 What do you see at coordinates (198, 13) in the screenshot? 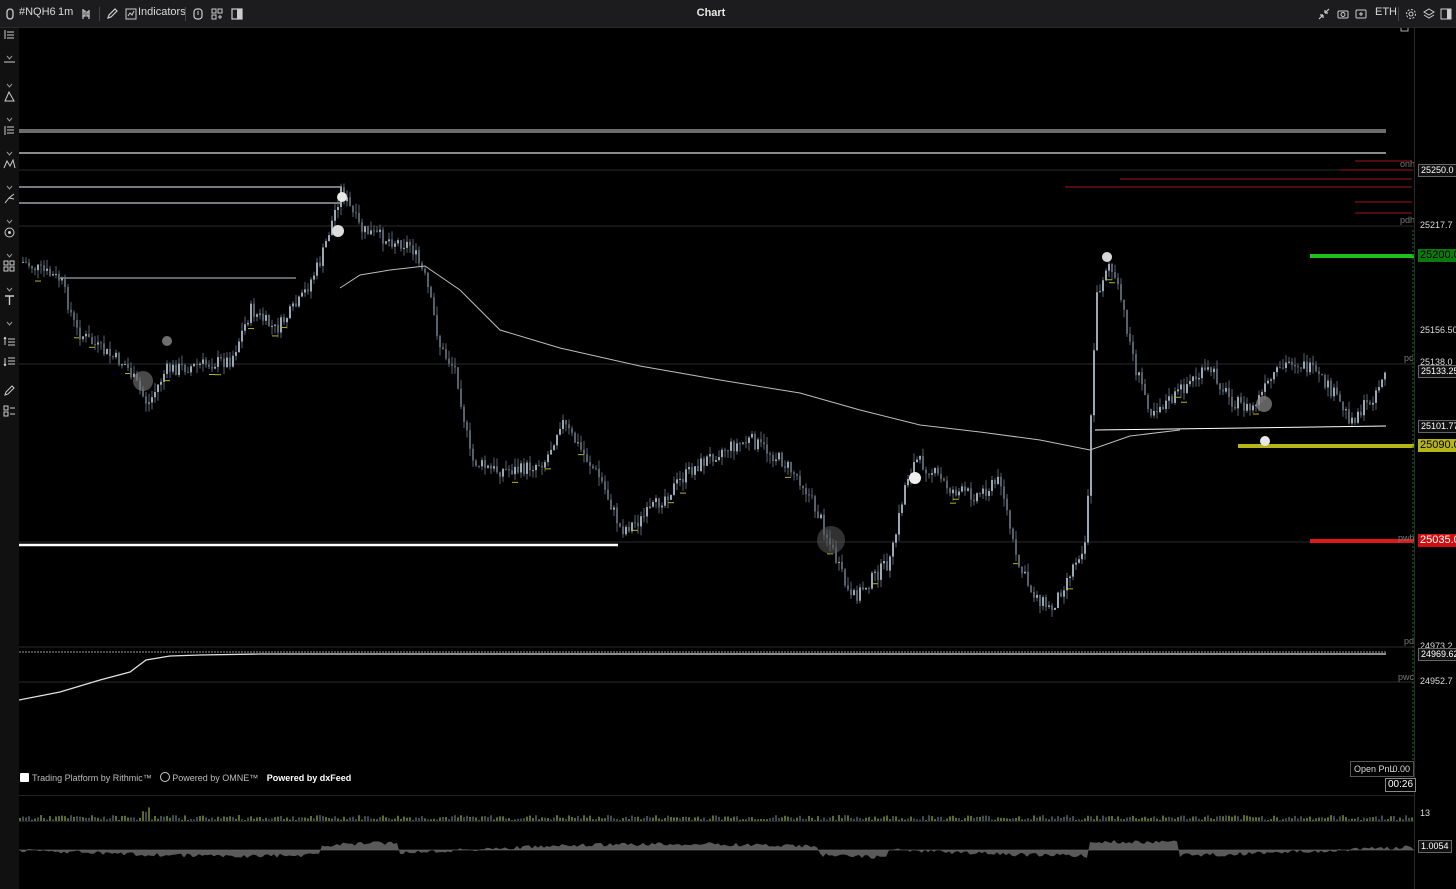
I see `clock-icon` at bounding box center [198, 13].